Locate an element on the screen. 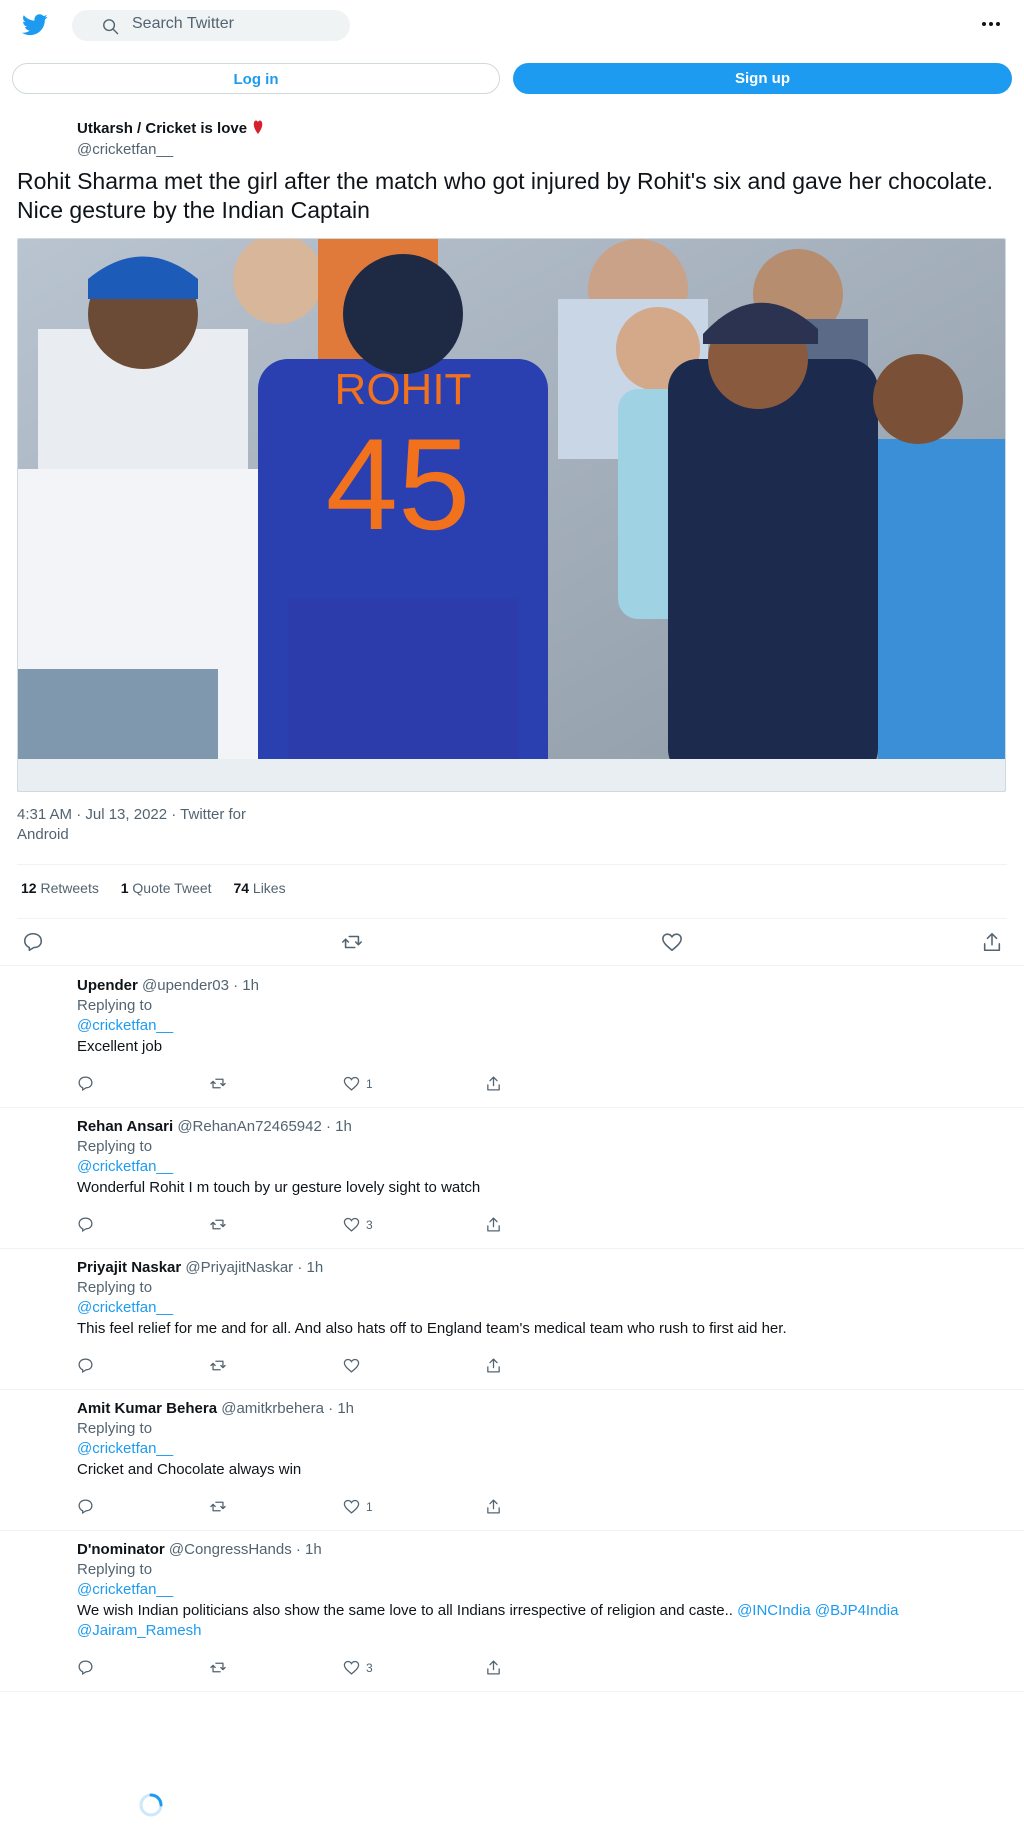  retweet-button is located at coordinates (352, 942).